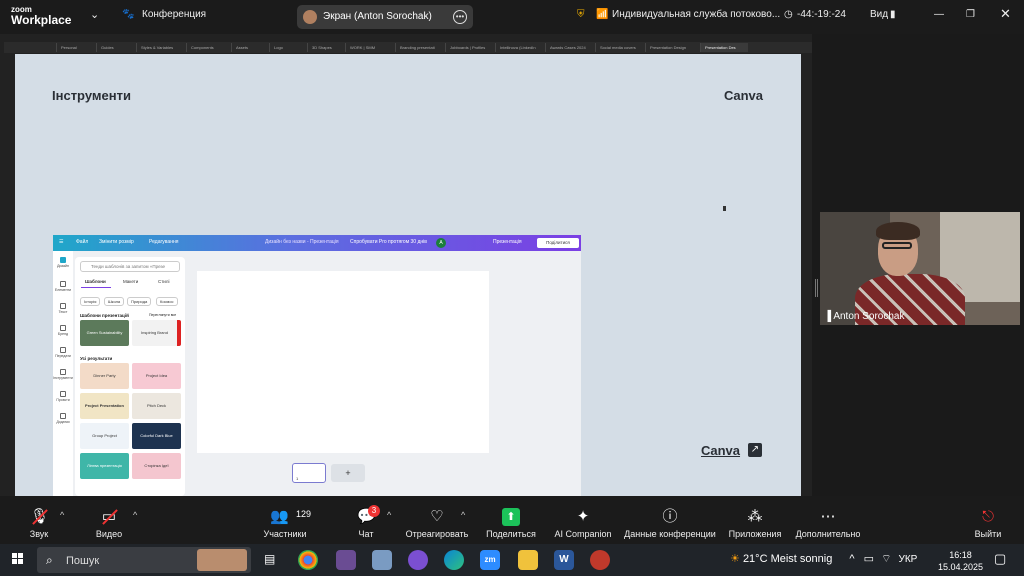  I want to click on zoom-logo-line2: Workplace, so click(41, 20).